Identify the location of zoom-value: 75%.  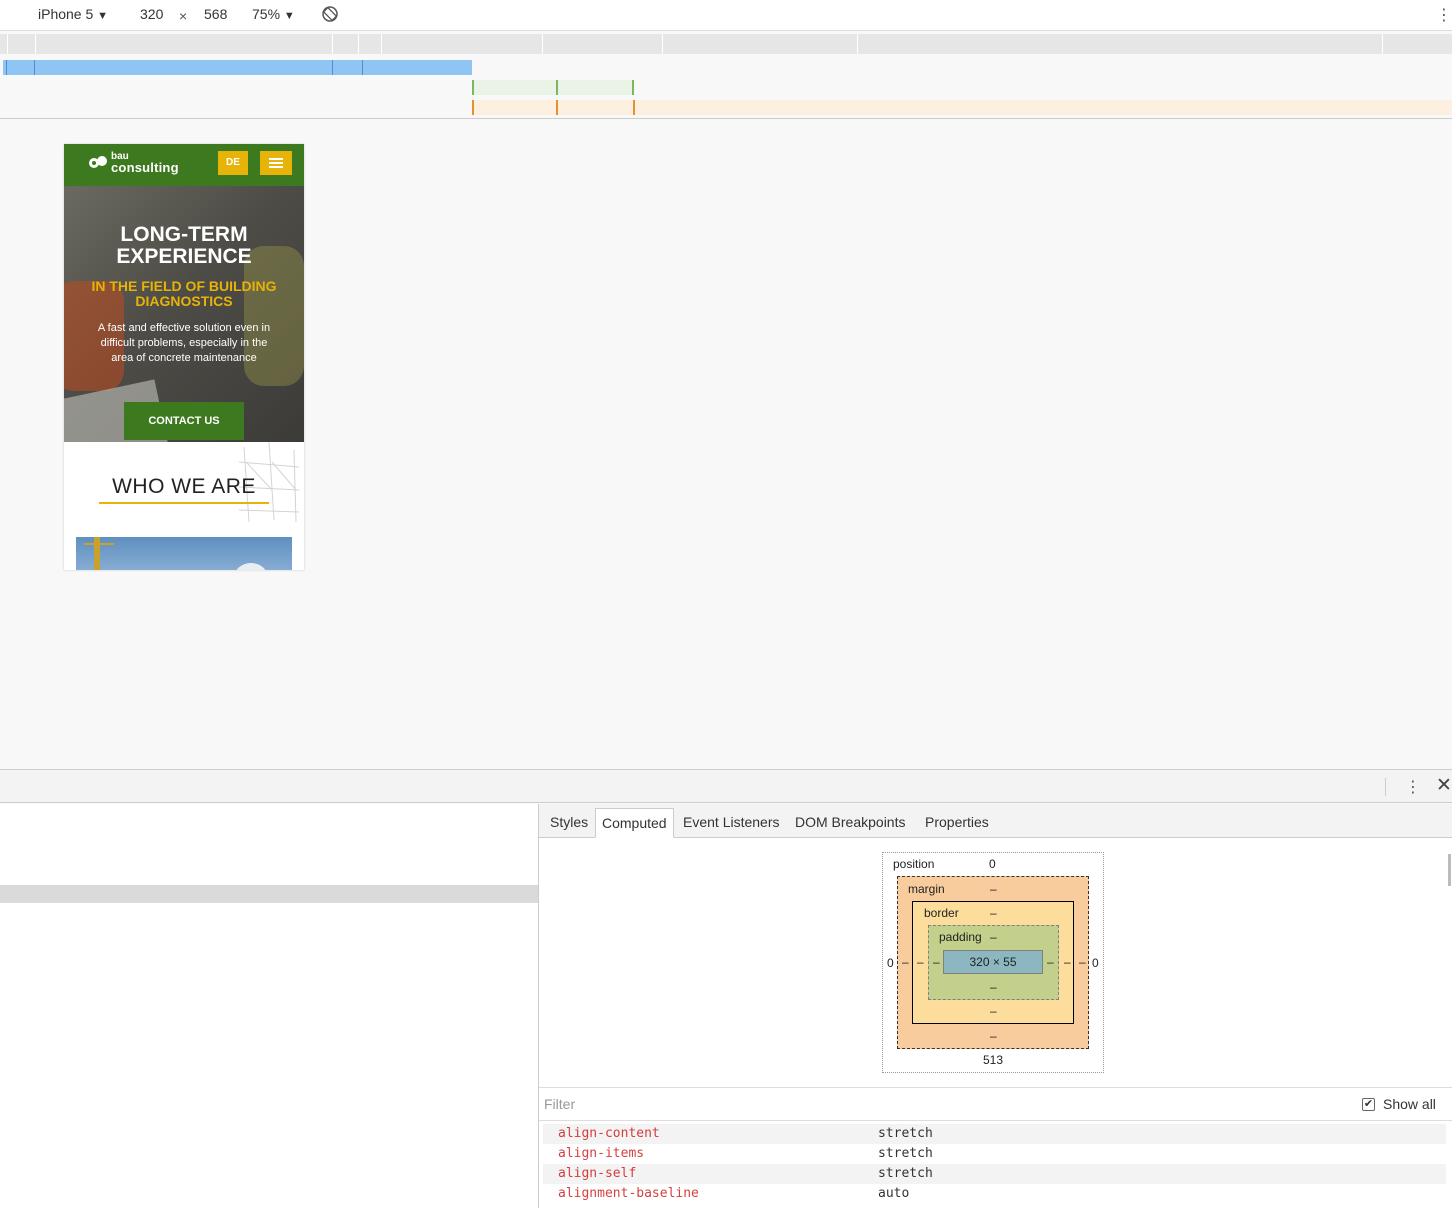
(266, 14).